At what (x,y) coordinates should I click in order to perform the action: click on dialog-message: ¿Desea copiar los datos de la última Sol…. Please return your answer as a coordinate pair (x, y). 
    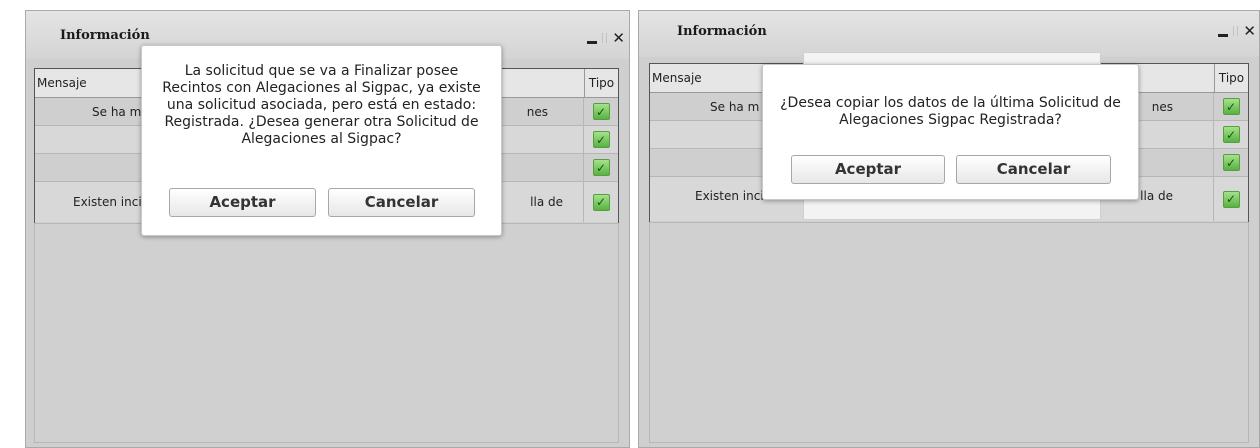
    Looking at the image, I should click on (950, 111).